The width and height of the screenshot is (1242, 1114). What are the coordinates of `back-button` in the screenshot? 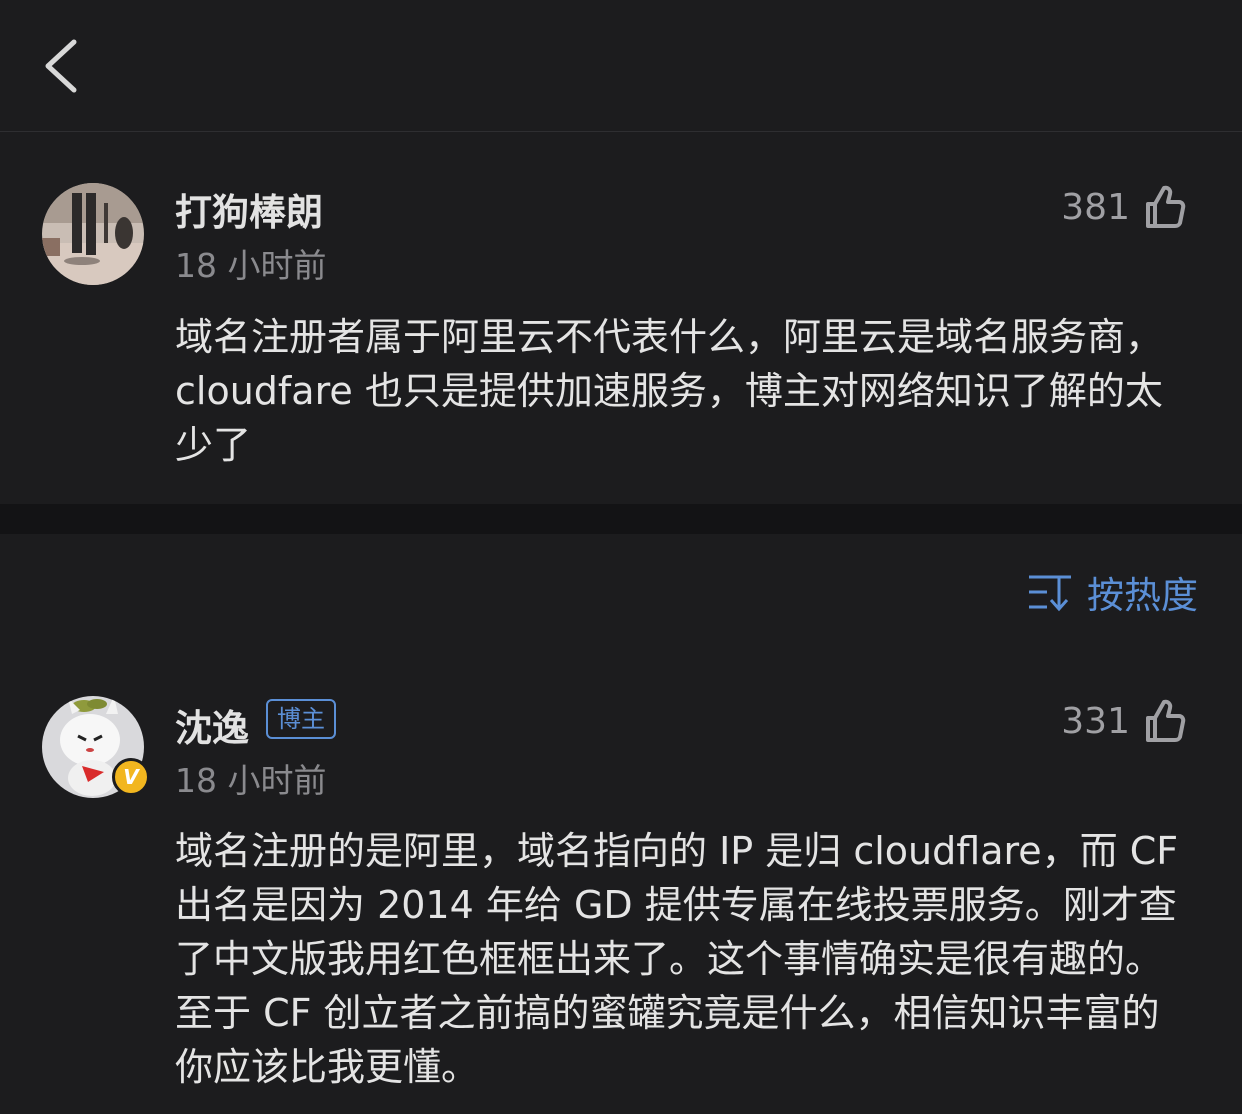 It's located at (62, 66).